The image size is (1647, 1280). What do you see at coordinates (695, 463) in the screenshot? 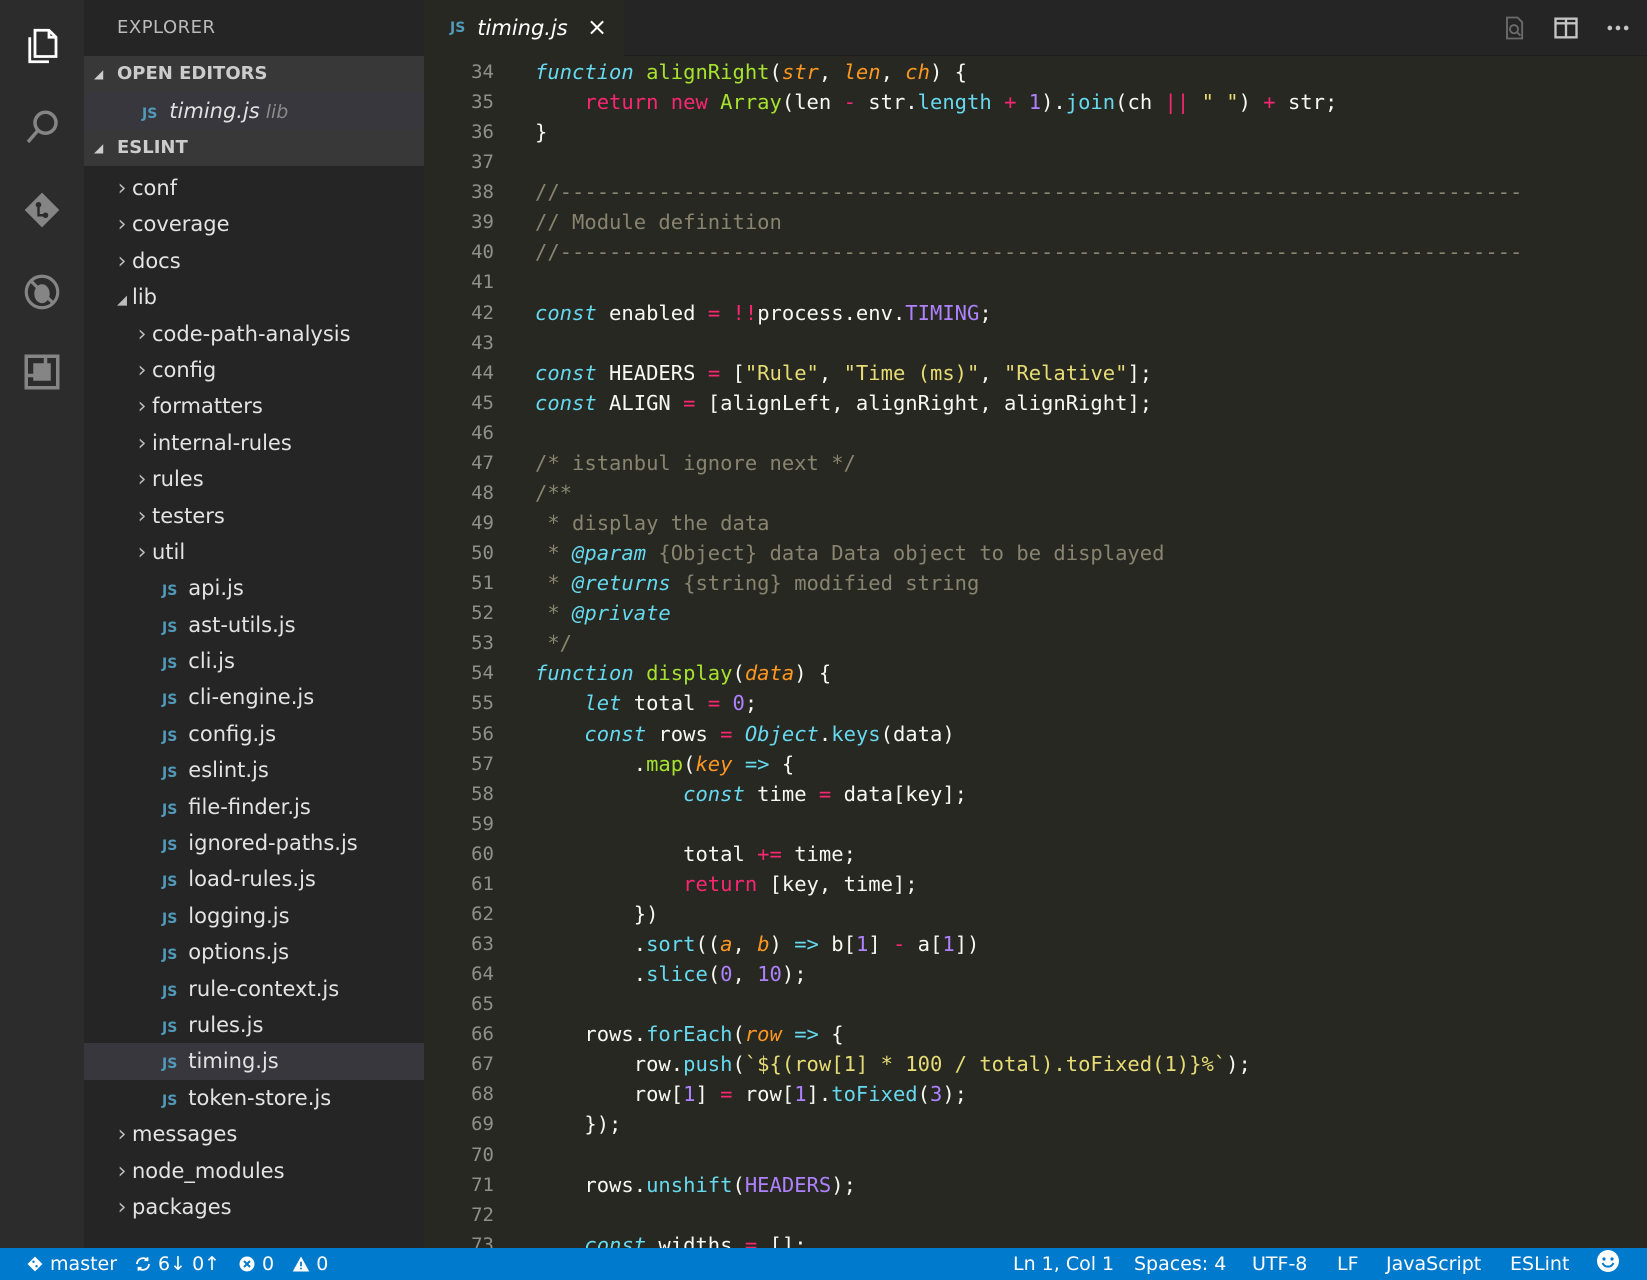
I see `code-line: /* istanbul ignore next */` at bounding box center [695, 463].